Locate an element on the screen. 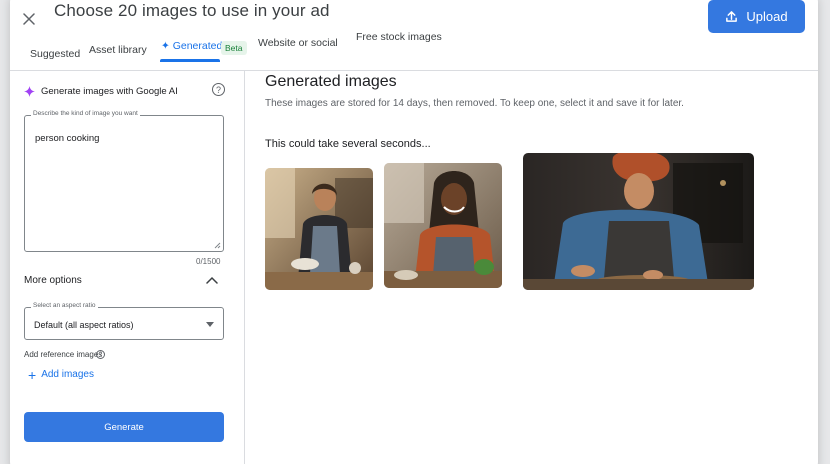 The height and width of the screenshot is (464, 830). tab-free-stock-images: Free stock images is located at coordinates (399, 37).